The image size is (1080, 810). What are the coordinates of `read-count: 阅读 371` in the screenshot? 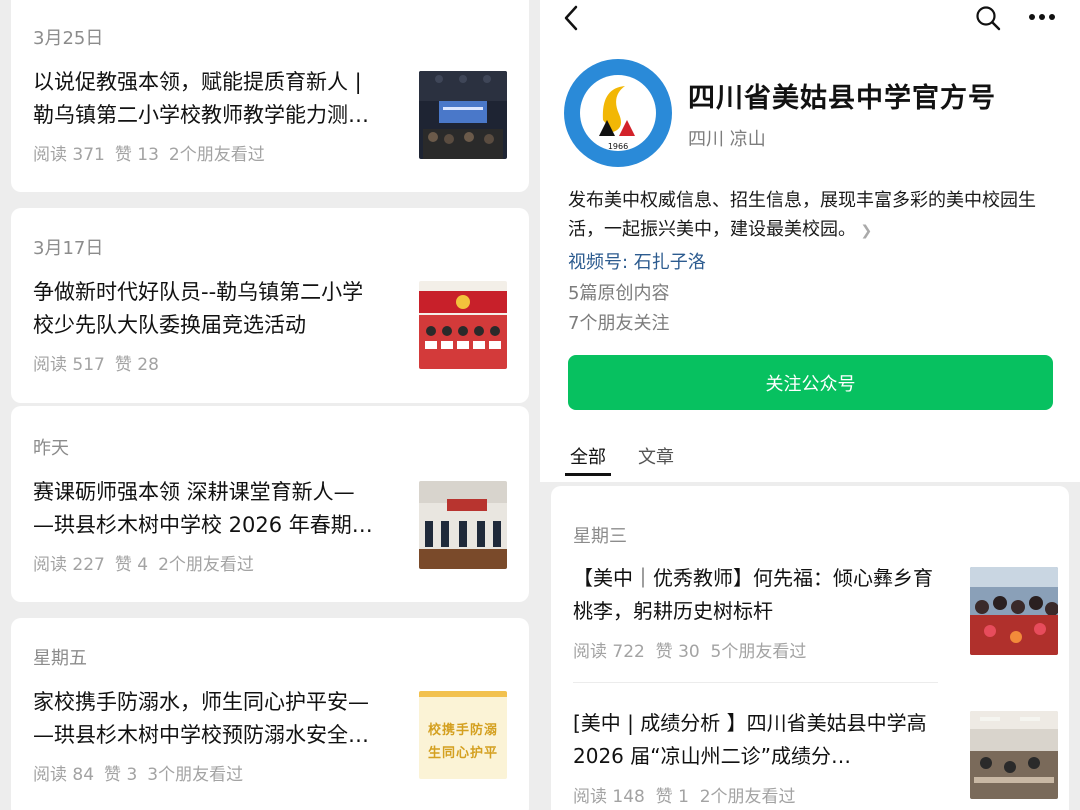 It's located at (69, 155).